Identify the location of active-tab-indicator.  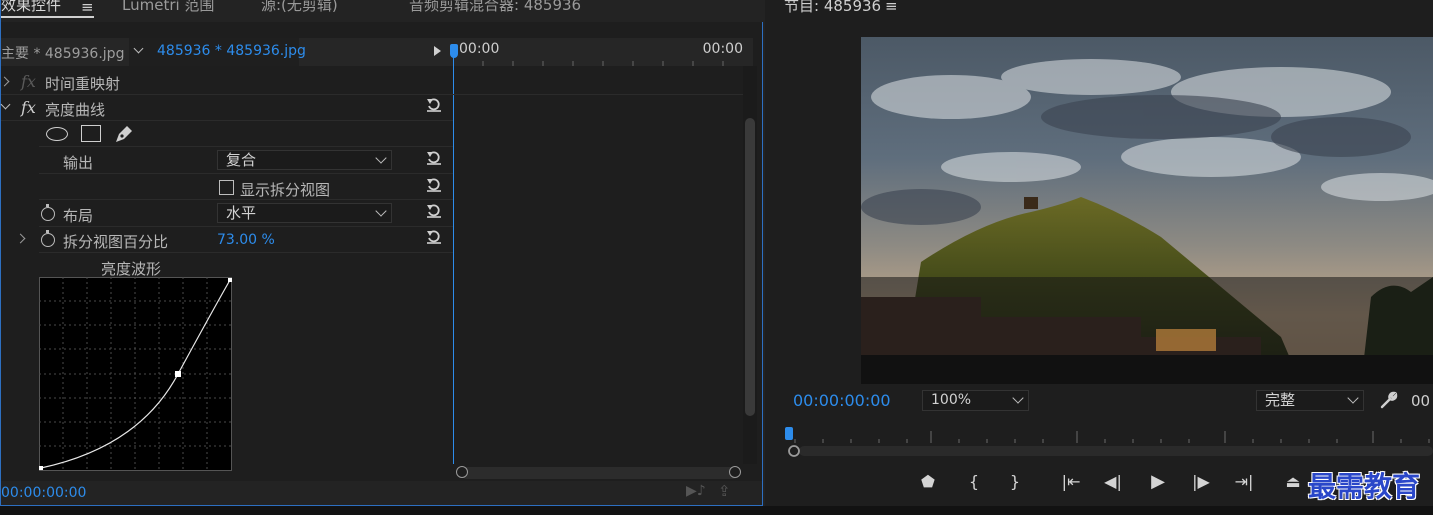
(47, 17).